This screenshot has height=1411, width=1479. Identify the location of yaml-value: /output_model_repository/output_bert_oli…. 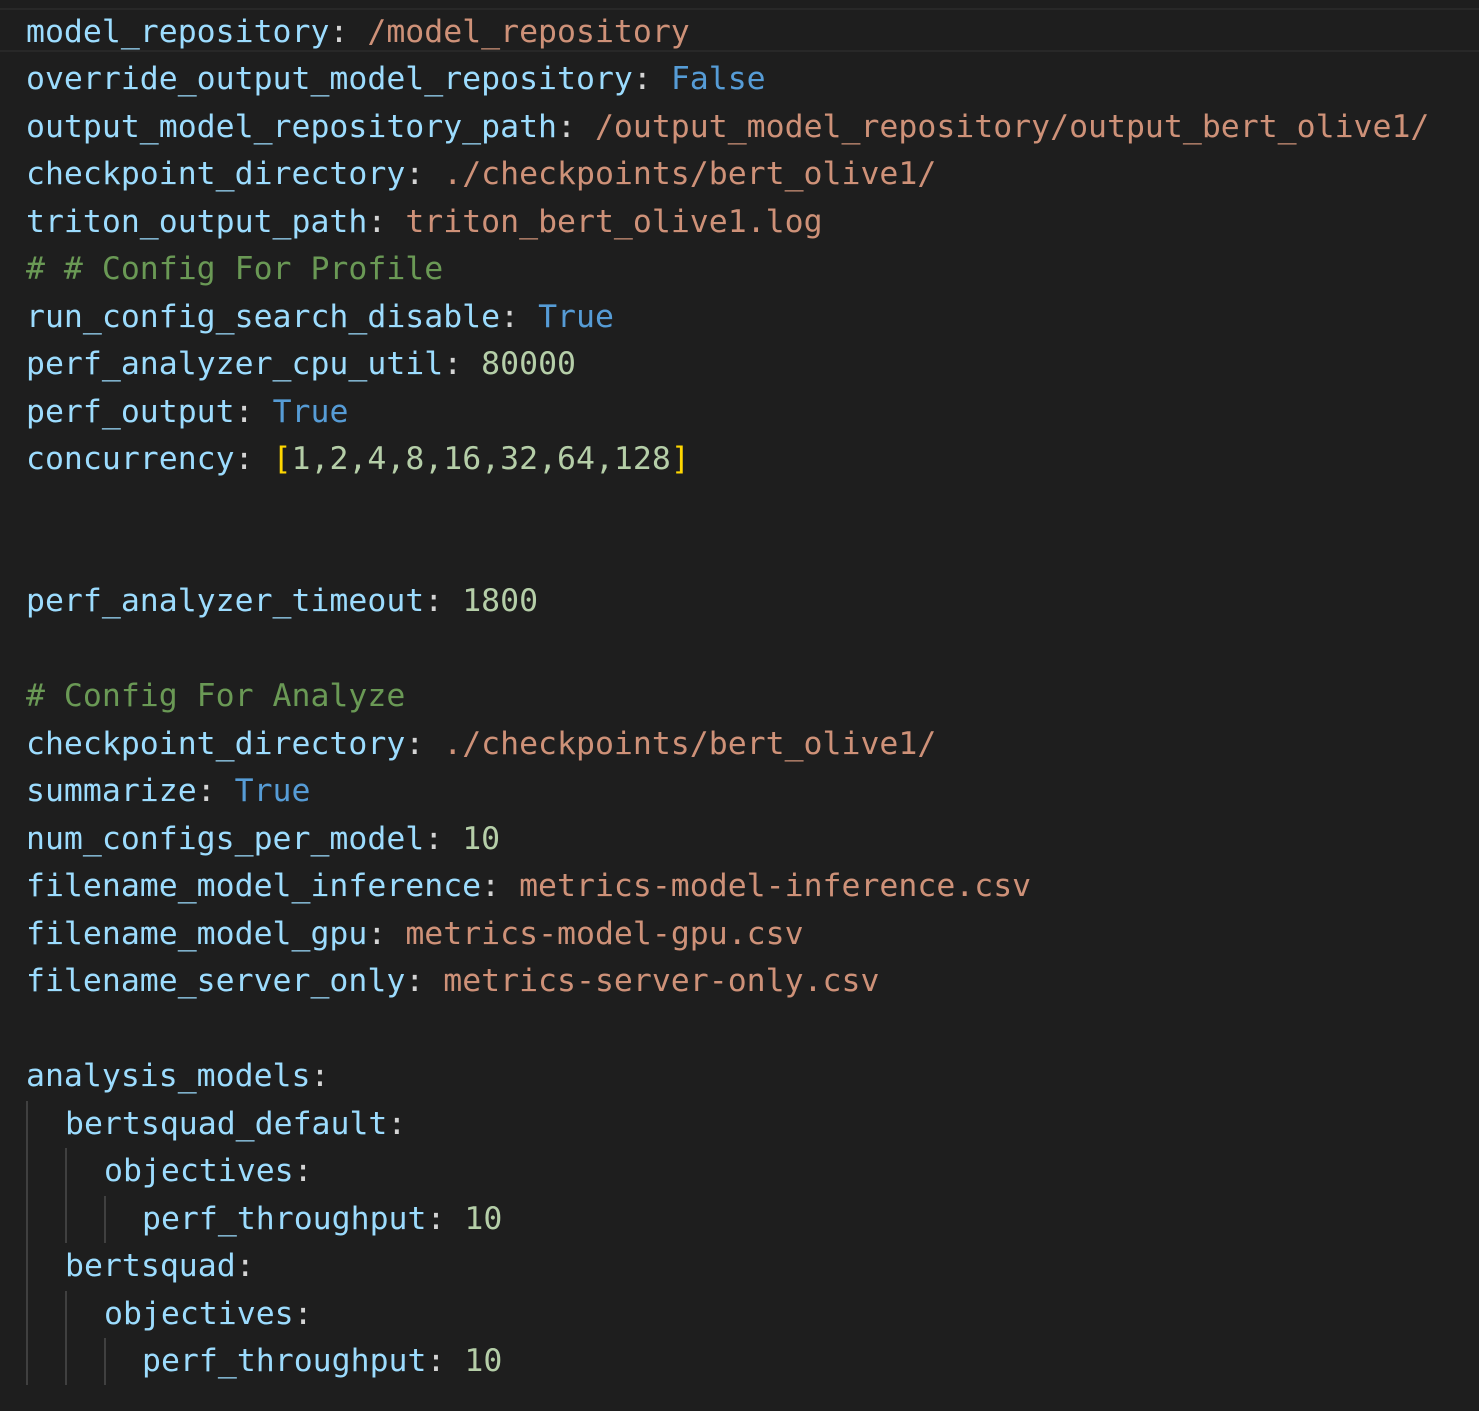
(1012, 127).